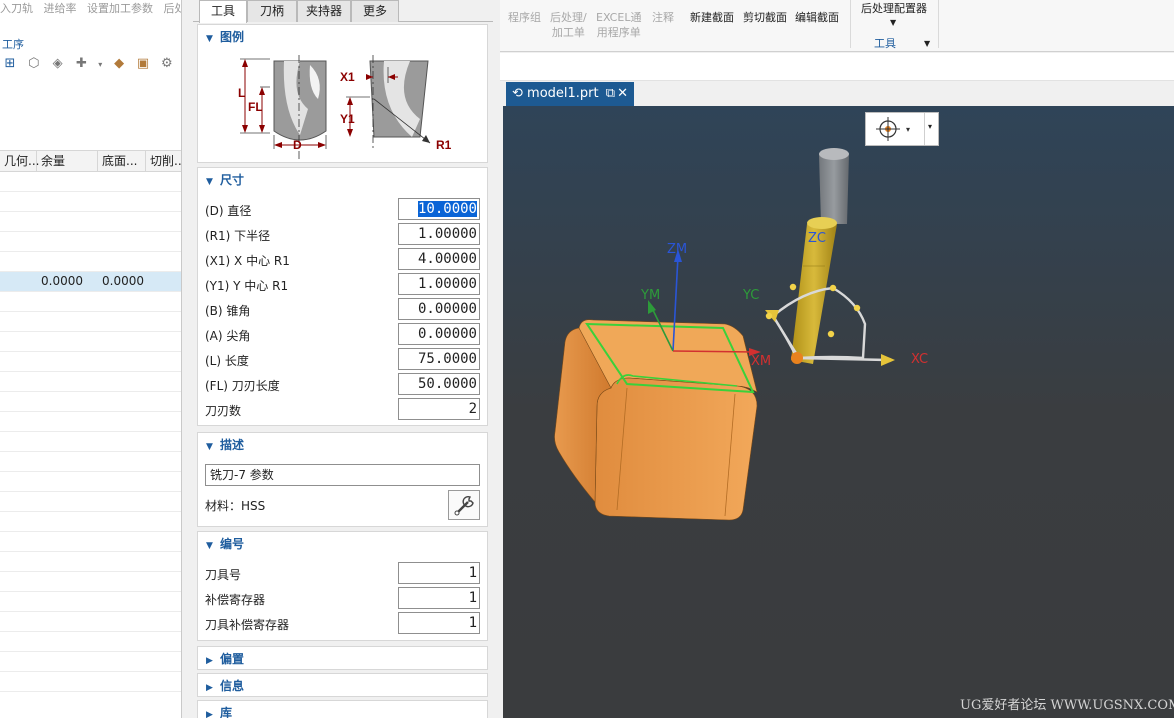  Describe the element at coordinates (439, 259) in the screenshot. I see `x-center-input: 4.00000` at that location.